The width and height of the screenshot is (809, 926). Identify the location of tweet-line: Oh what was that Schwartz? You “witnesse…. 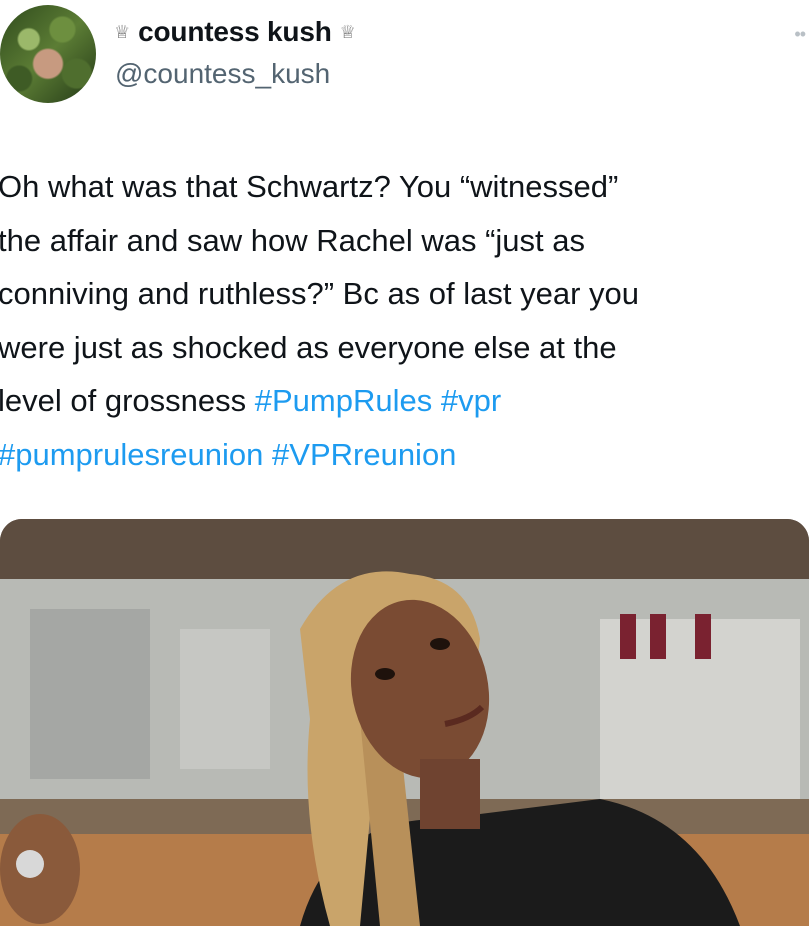
(309, 186).